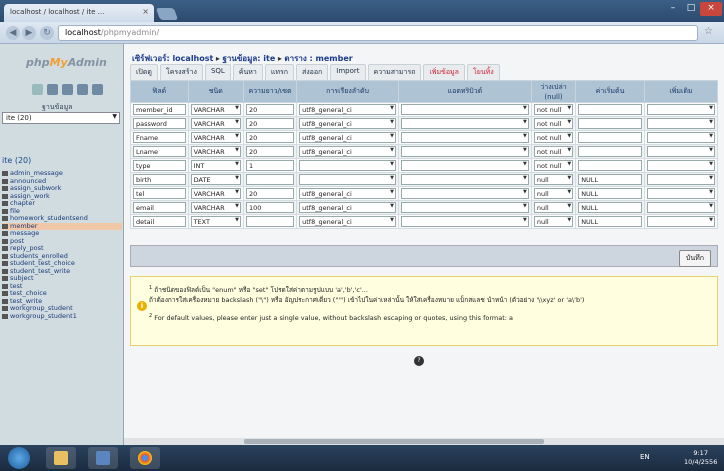 The height and width of the screenshot is (471, 724). Describe the element at coordinates (144, 72) in the screenshot. I see `tab-item: เปิดดู` at that location.